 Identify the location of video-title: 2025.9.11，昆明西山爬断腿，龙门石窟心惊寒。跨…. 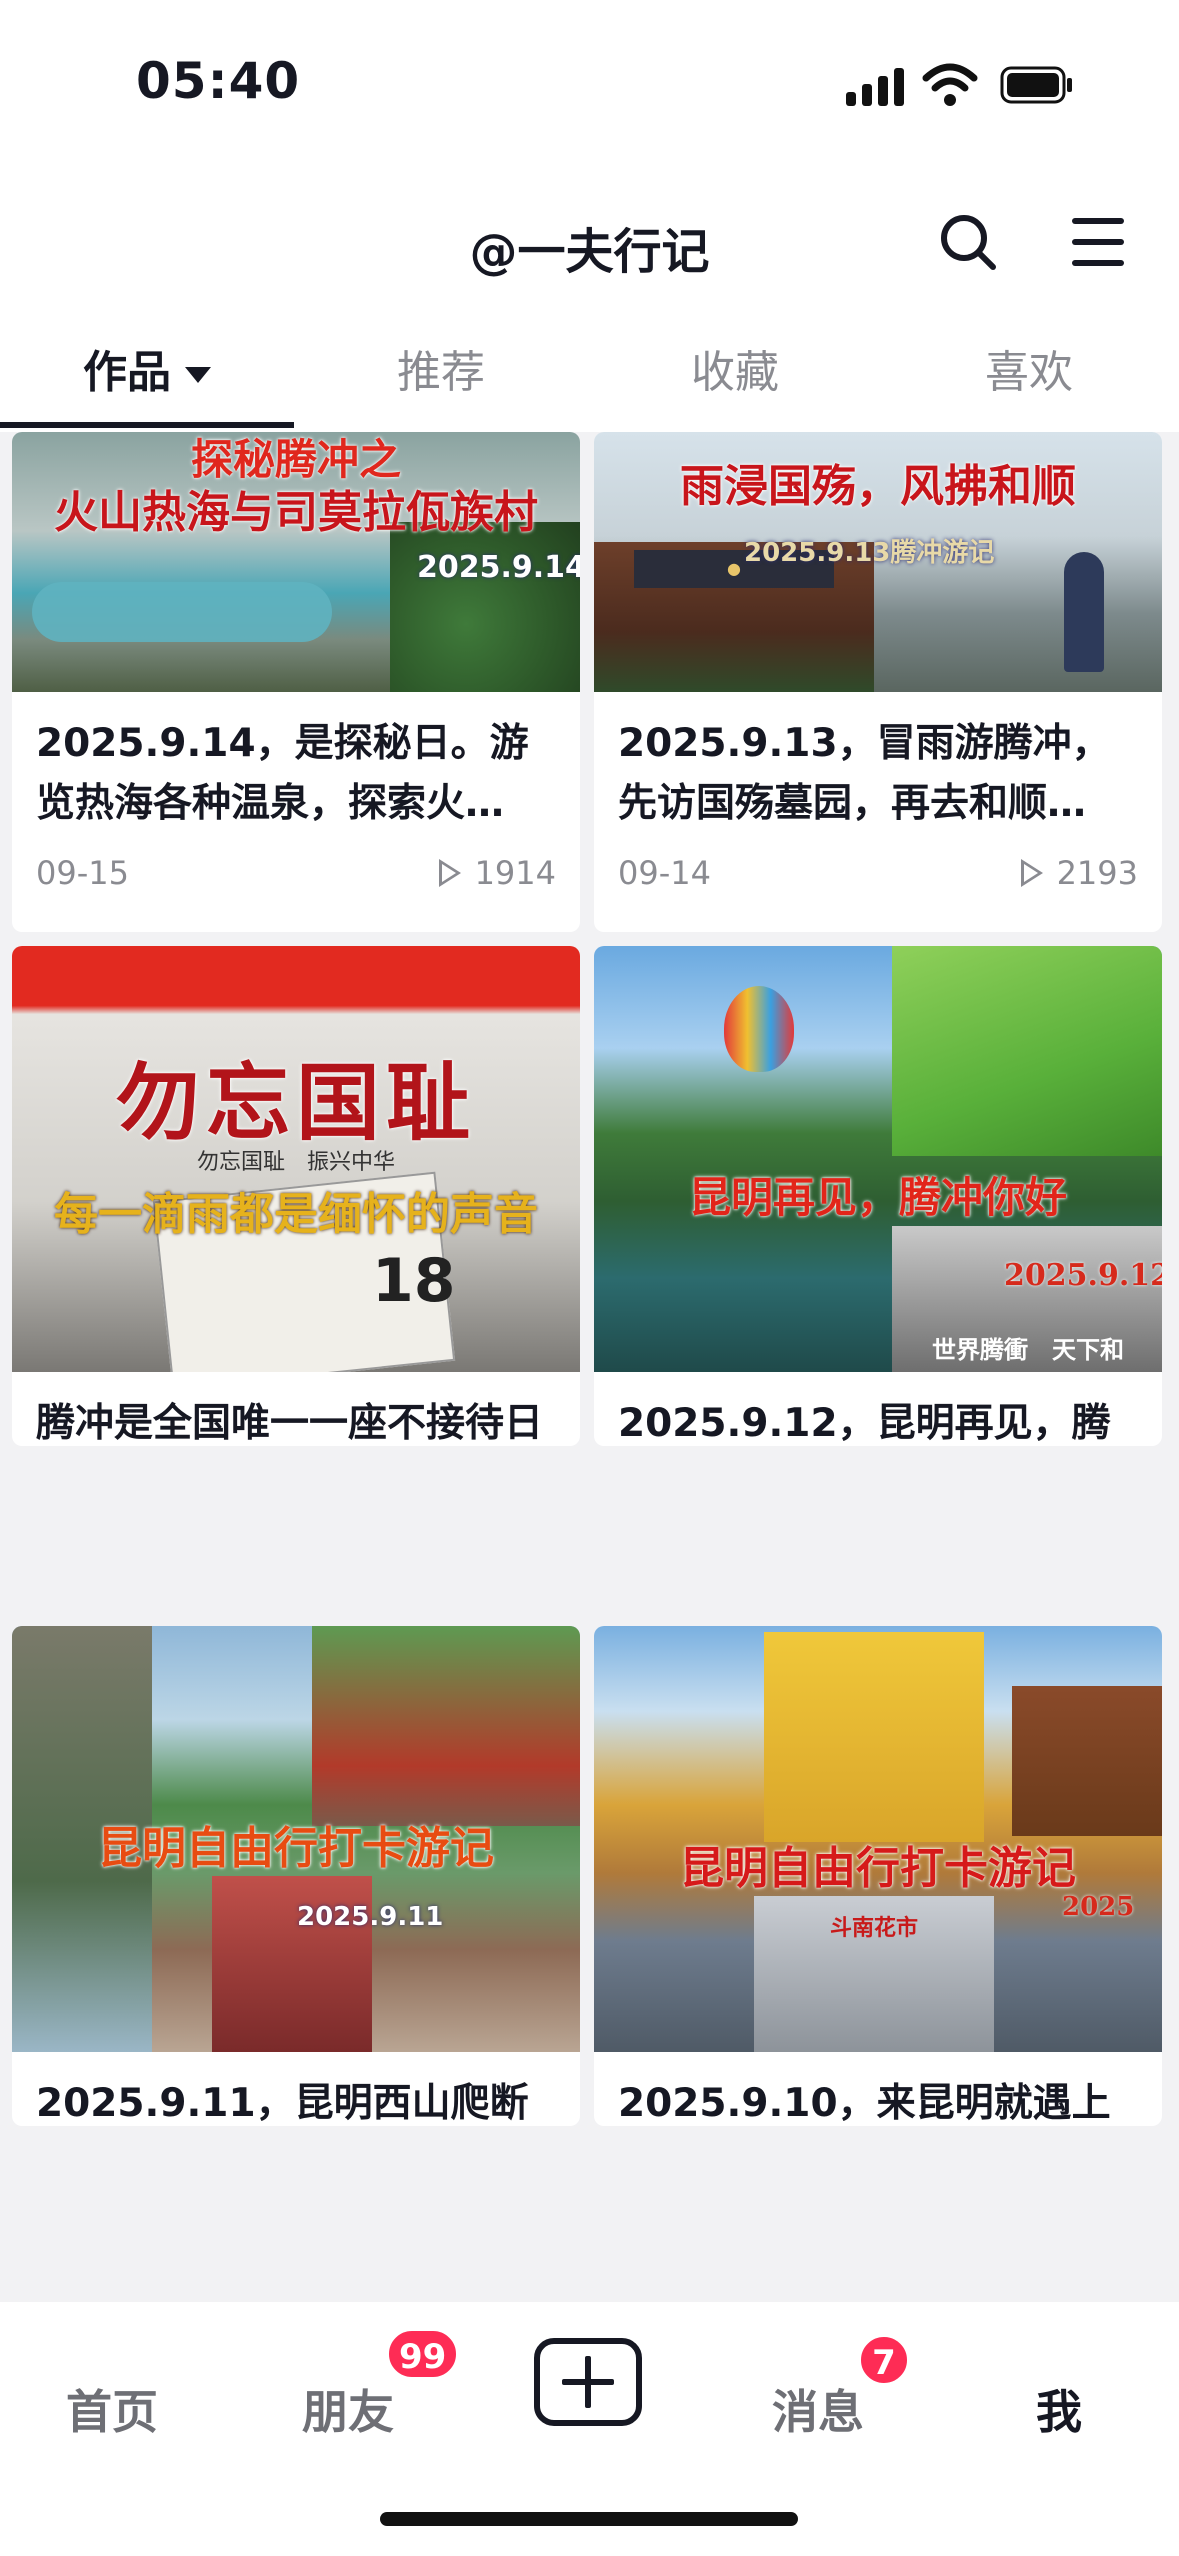
(282, 2103).